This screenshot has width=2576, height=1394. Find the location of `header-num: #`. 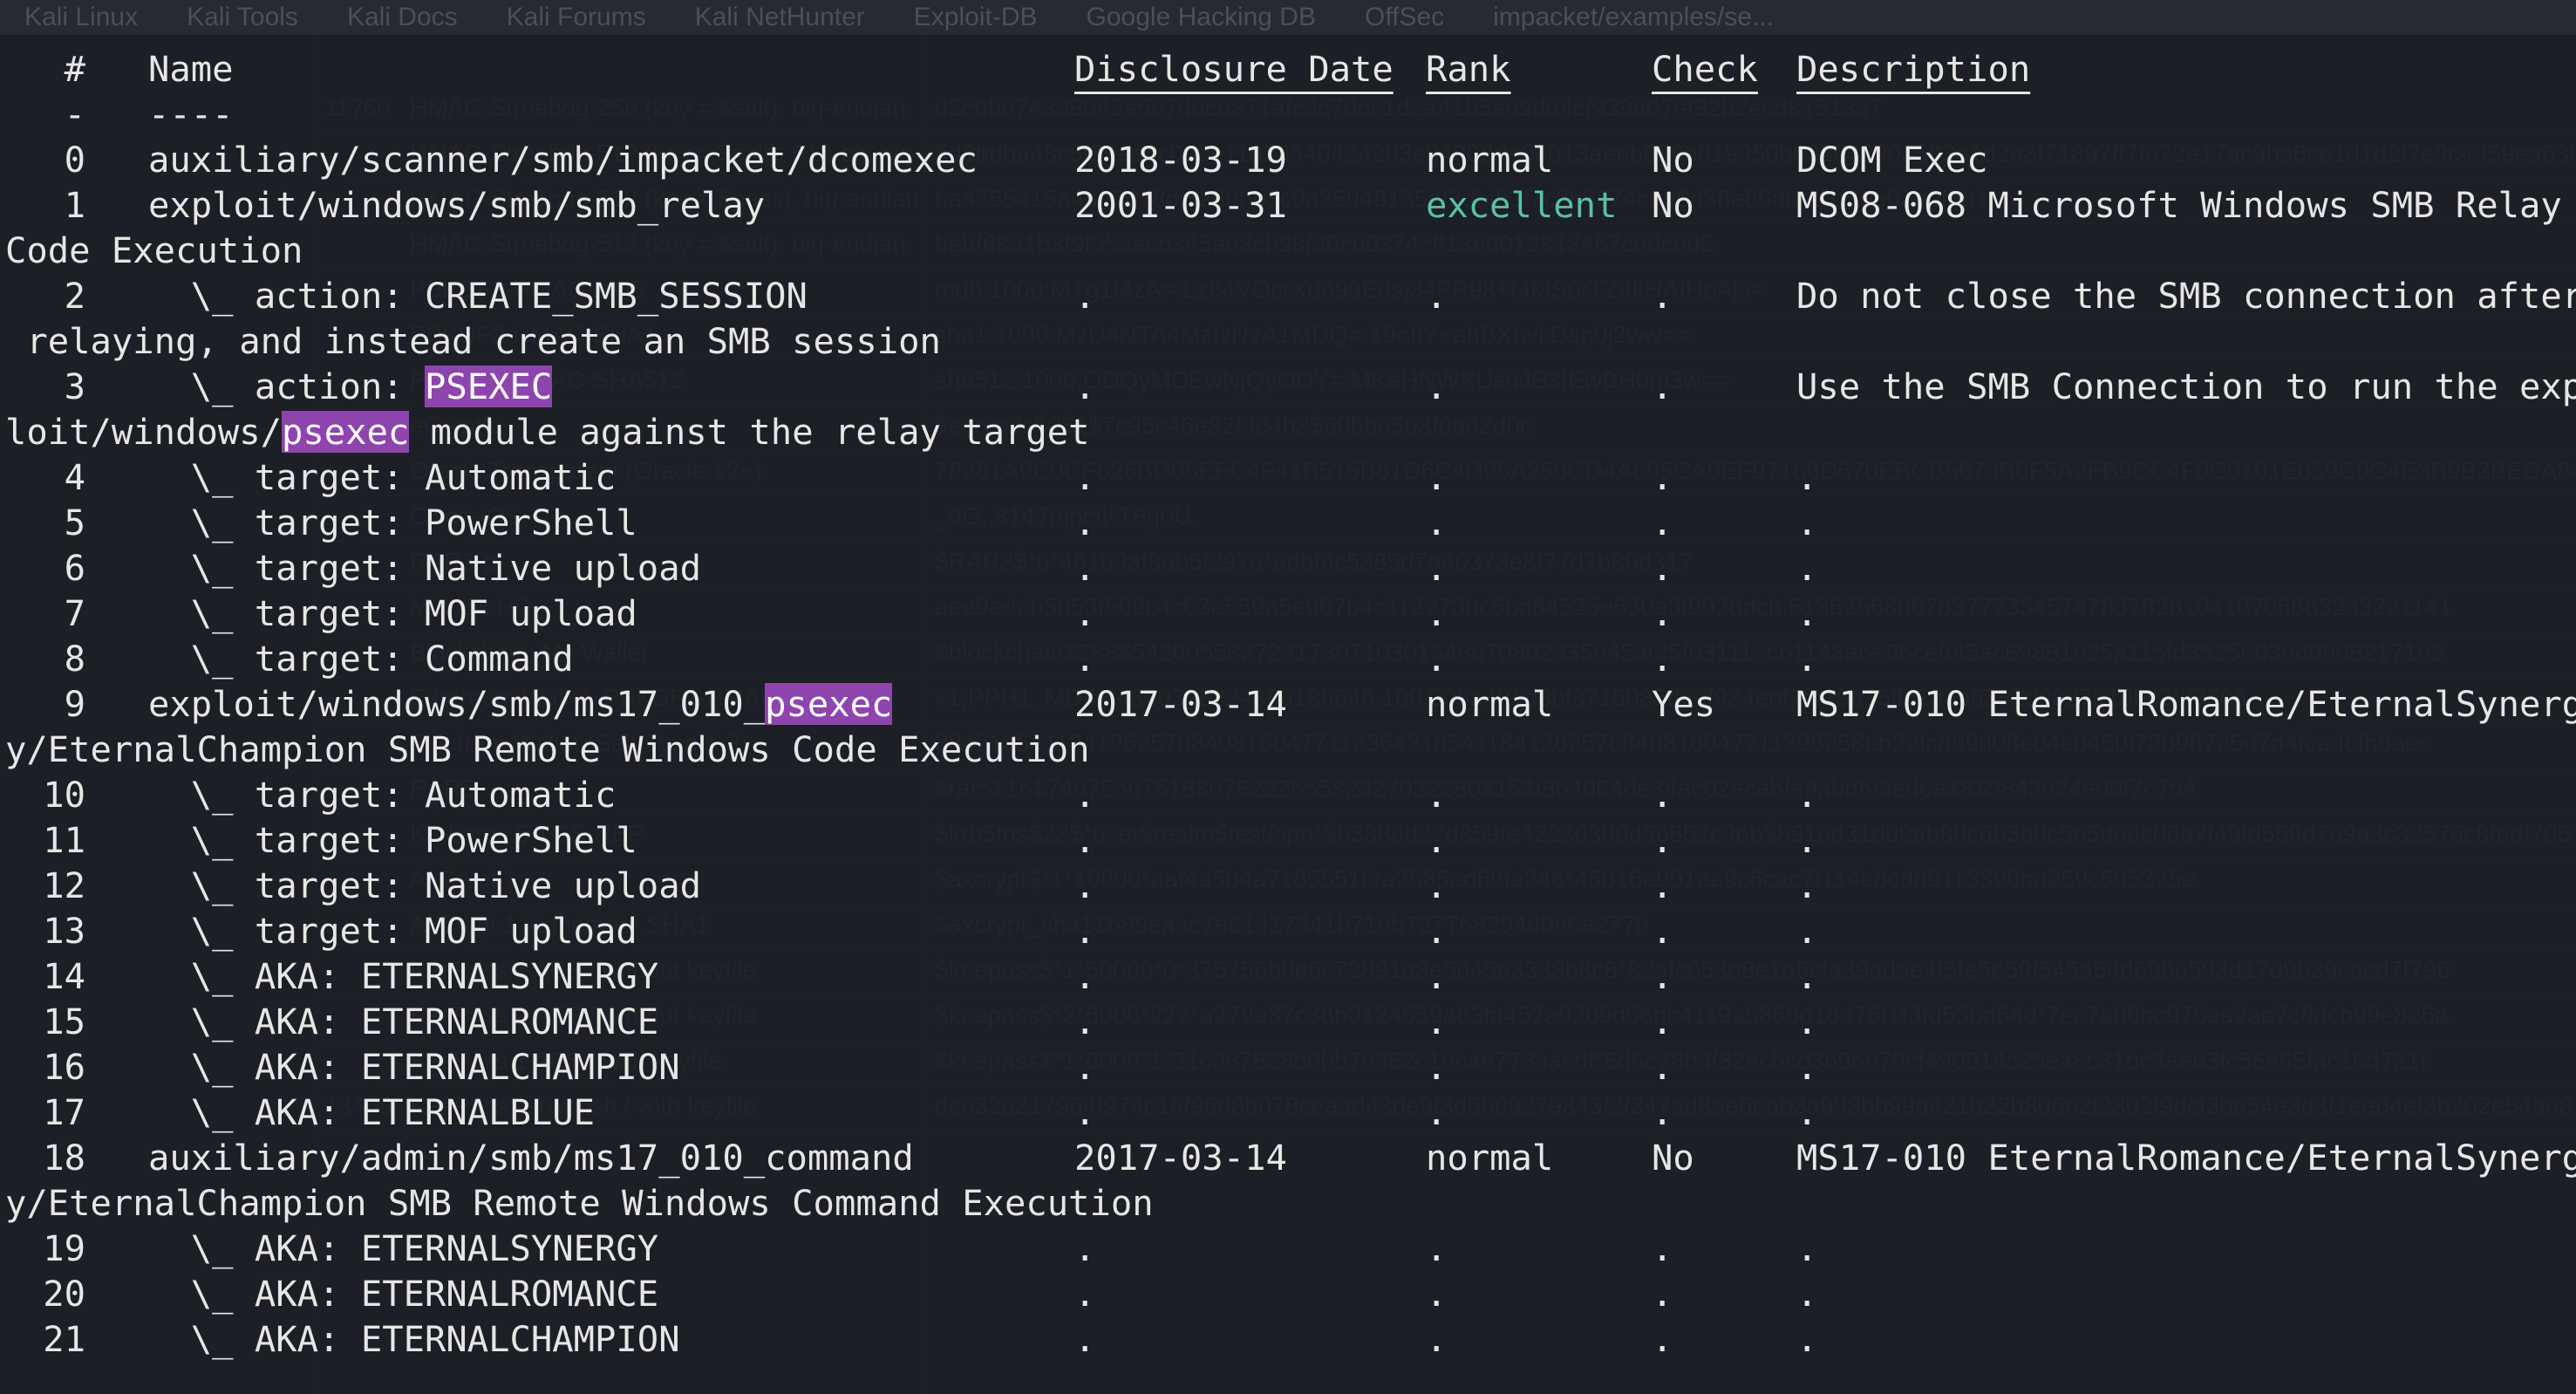

header-num: # is located at coordinates (75, 69).